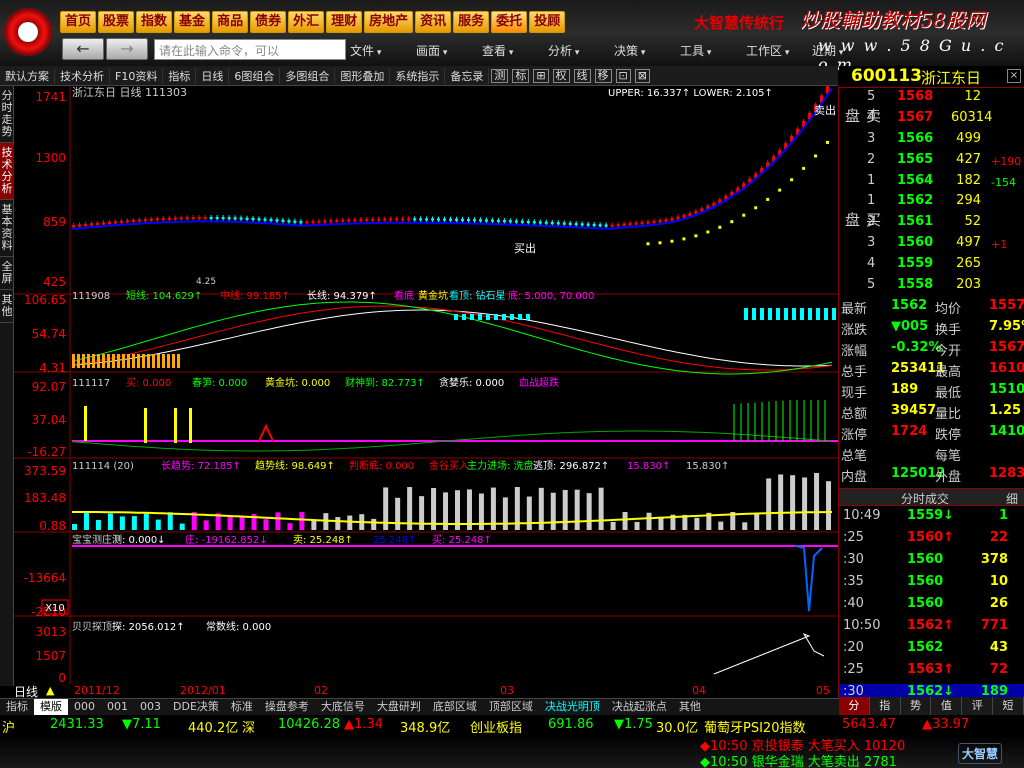 The height and width of the screenshot is (768, 1024). I want to click on toolbar-item-15: 移, so click(603, 75).